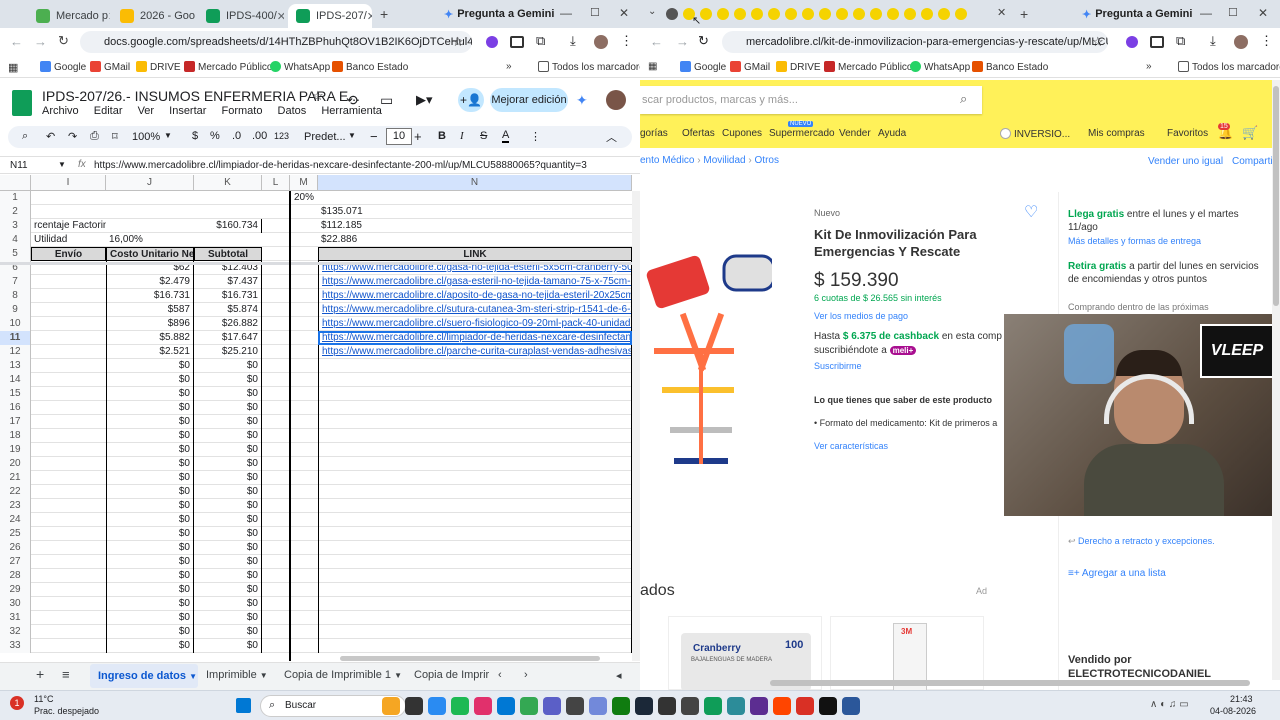 This screenshot has height=720, width=1280. I want to click on cell-j: $2.521, so click(150, 352).